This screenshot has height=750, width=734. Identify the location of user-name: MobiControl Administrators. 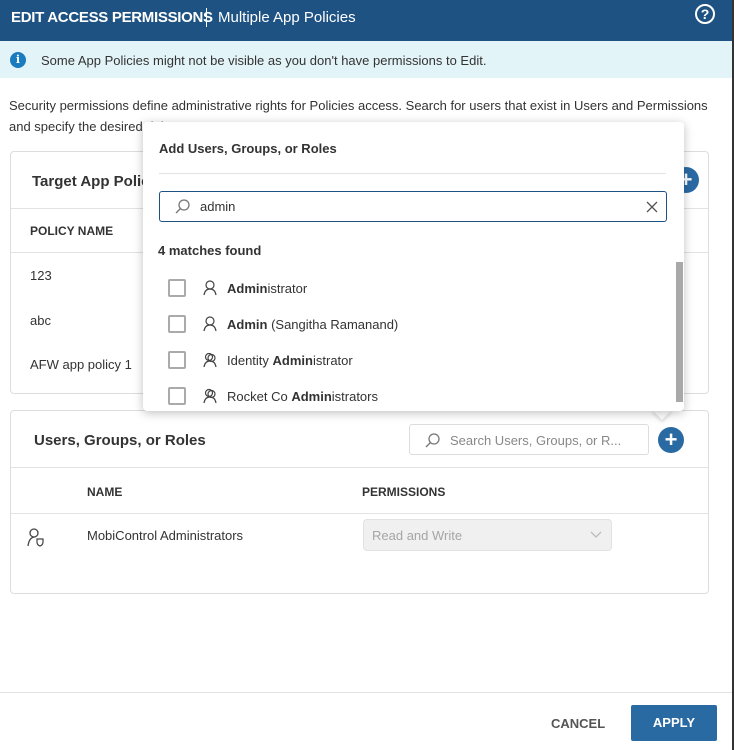
(165, 535).